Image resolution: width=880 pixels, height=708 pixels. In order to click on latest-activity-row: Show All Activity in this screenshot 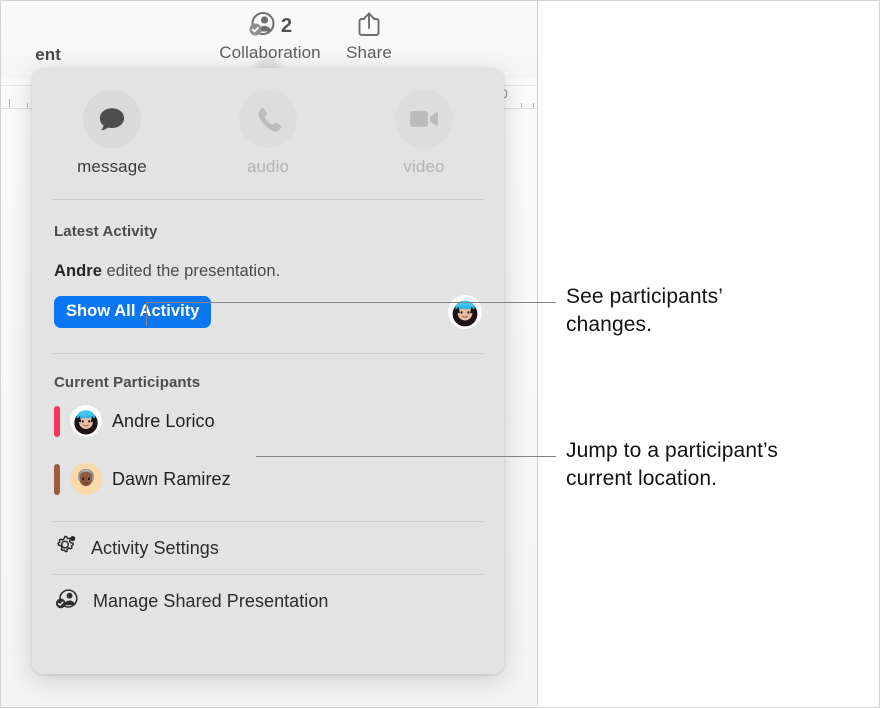, I will do `click(268, 312)`.